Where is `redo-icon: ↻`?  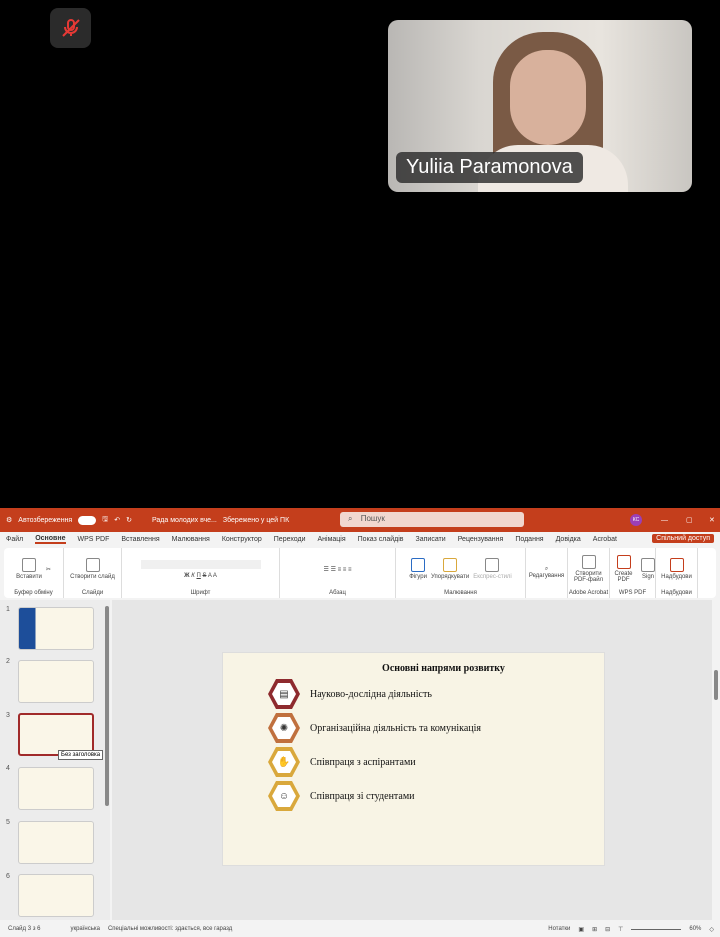 redo-icon: ↻ is located at coordinates (129, 520).